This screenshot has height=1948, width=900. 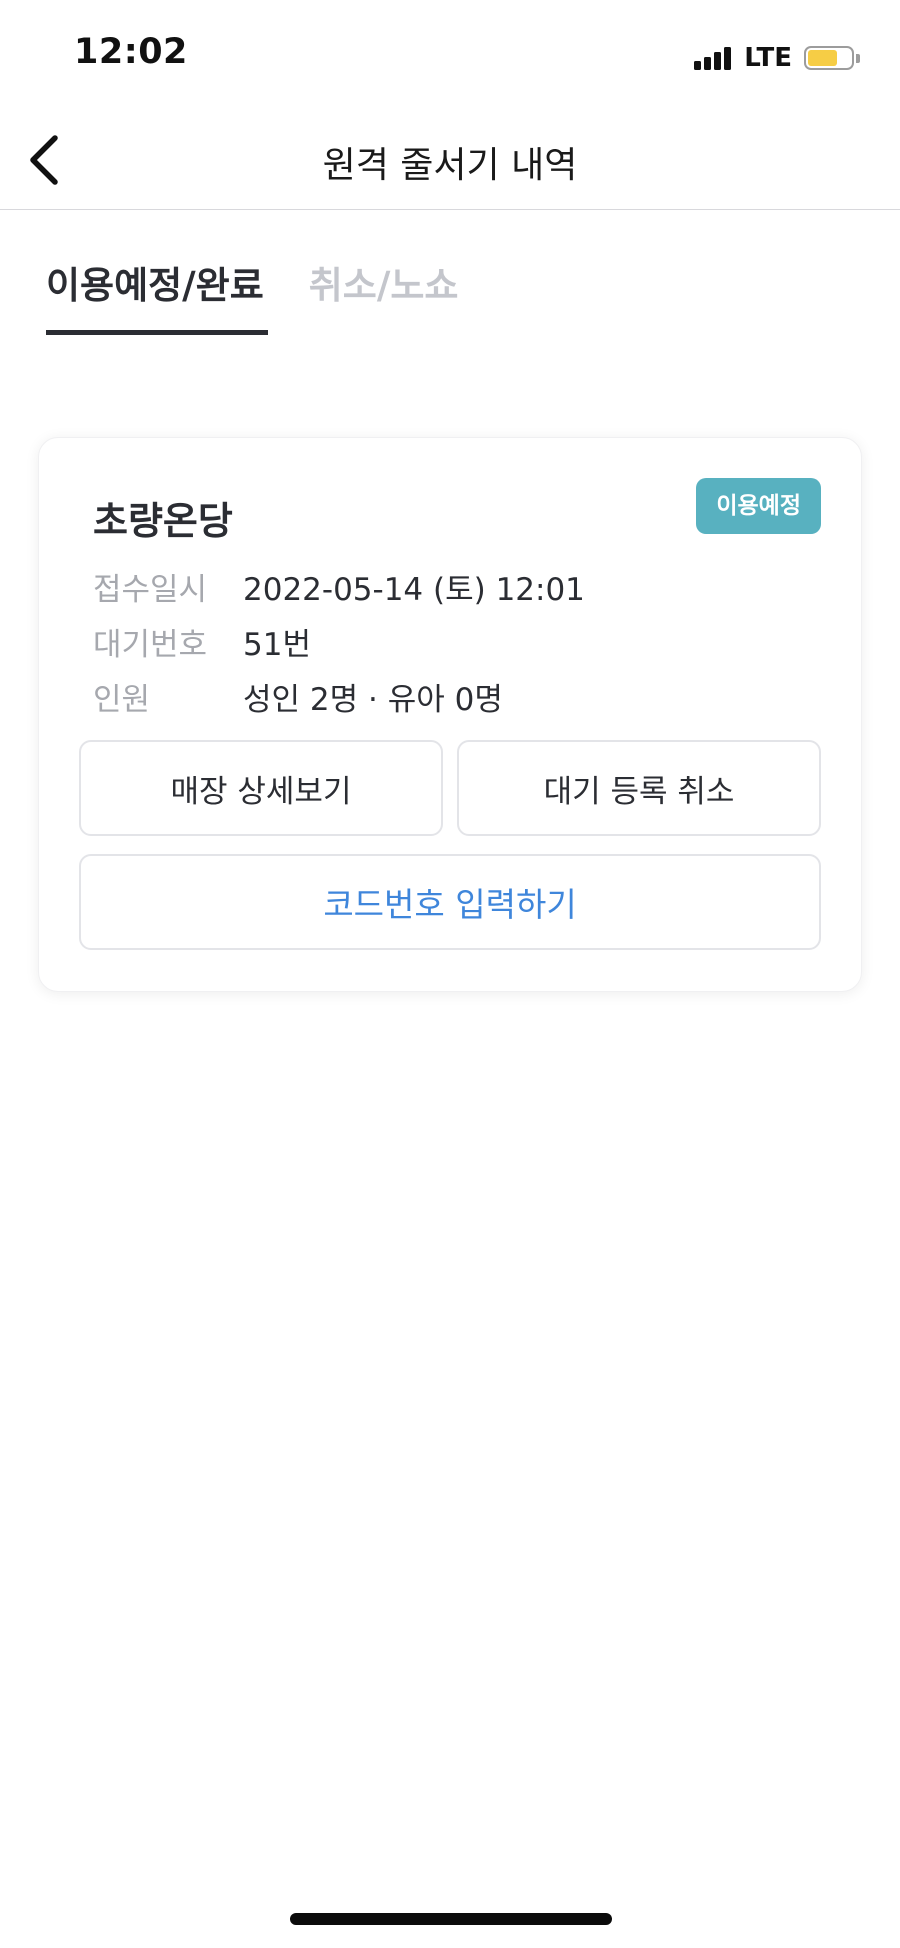 I want to click on info-value: 성인 2명 · 유아 0명, so click(x=373, y=700).